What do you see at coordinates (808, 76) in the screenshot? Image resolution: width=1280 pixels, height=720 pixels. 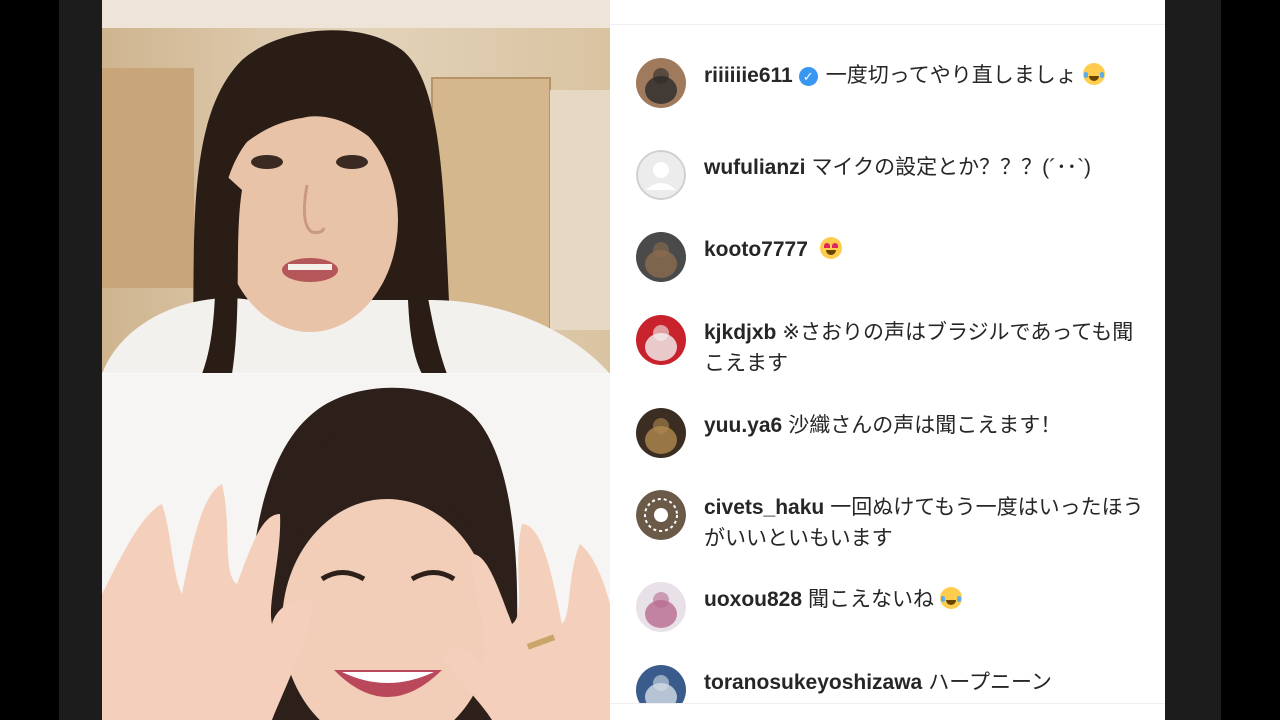 I see `verified-badge-icon: ✓` at bounding box center [808, 76].